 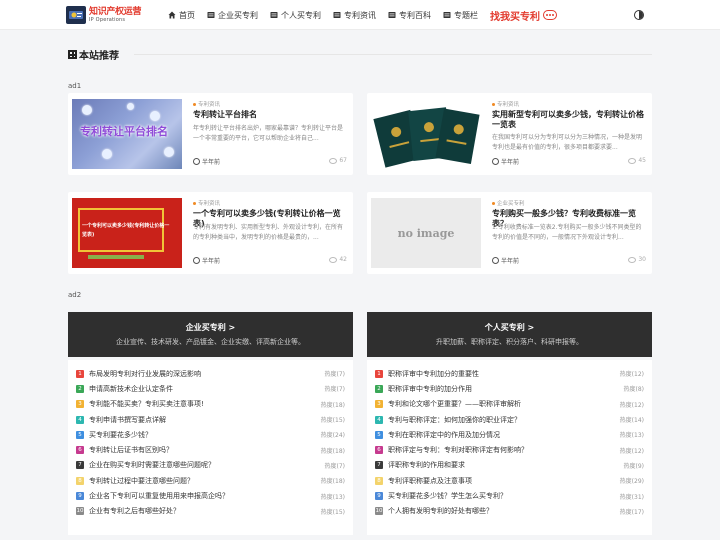 I want to click on list-item: 7 企业在购买专利时需要注意哪些问题呢？ 热度(7), so click(x=210, y=465).